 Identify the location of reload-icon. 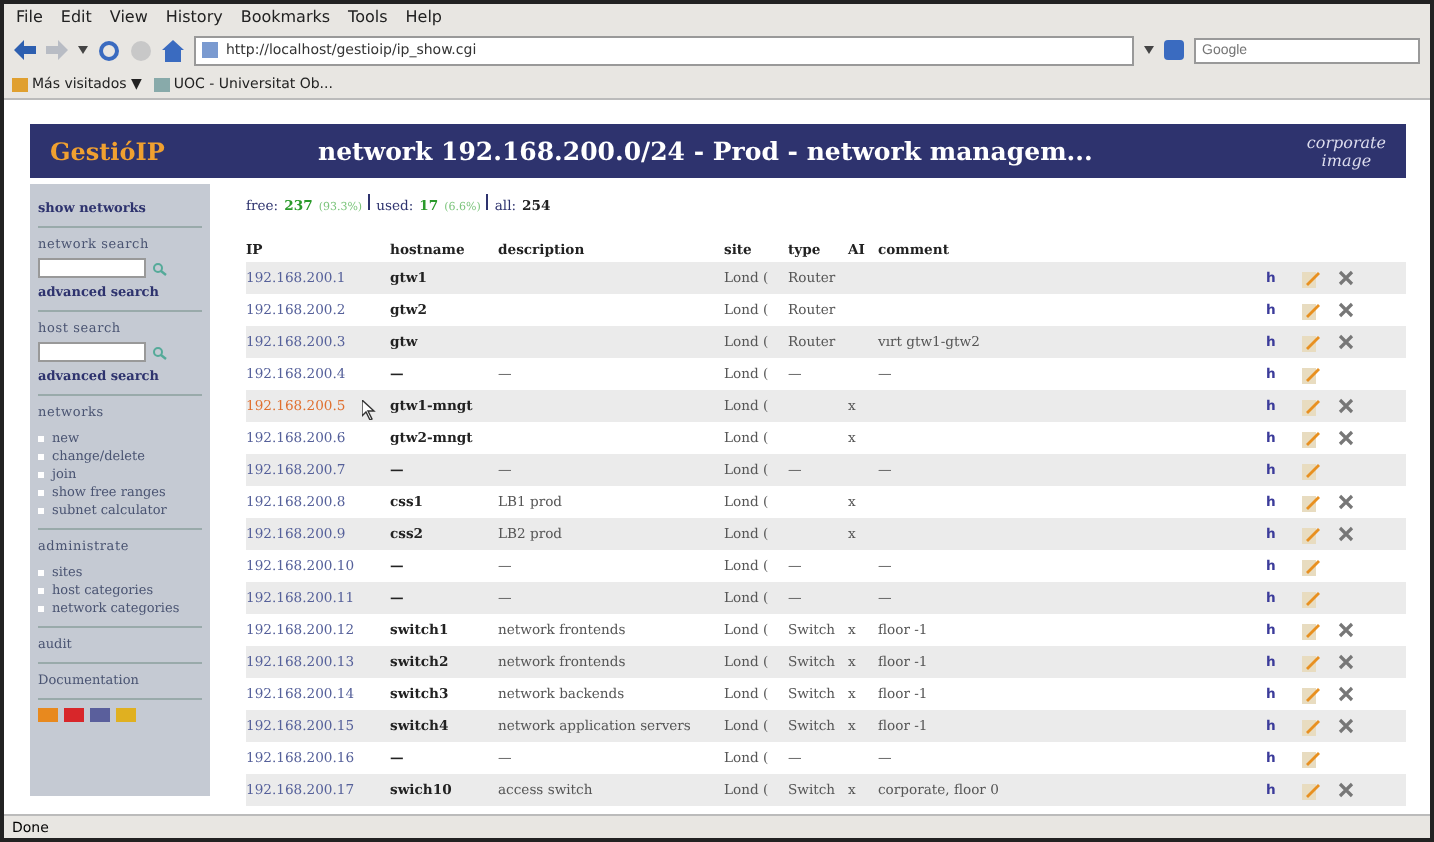
(109, 50).